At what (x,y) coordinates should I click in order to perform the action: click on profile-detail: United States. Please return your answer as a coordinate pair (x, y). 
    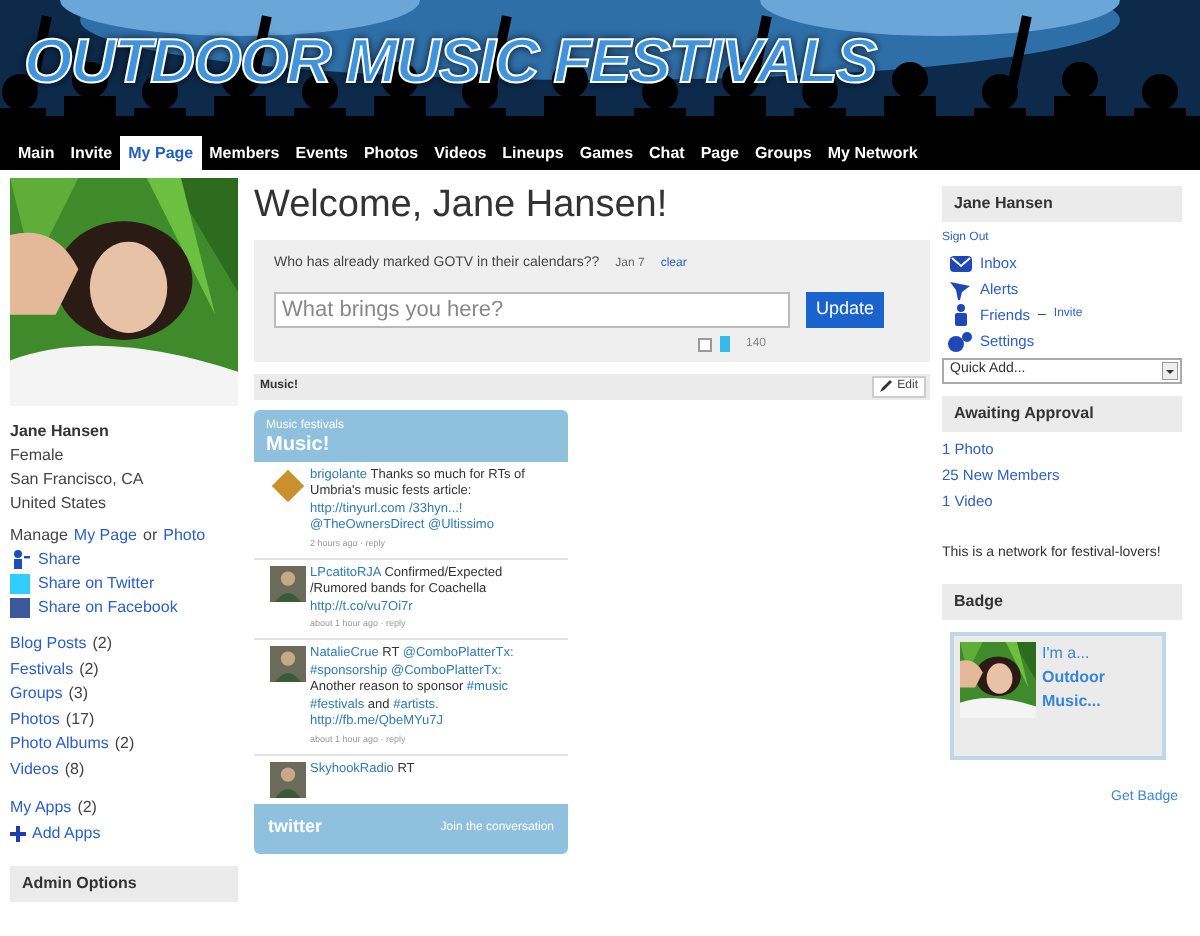
    Looking at the image, I should click on (59, 504).